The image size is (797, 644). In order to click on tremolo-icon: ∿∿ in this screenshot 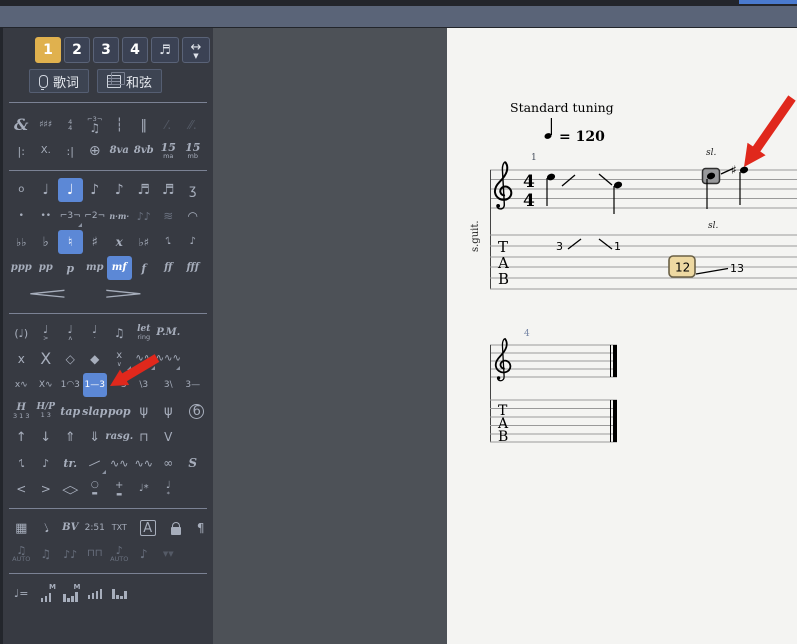, I will do `click(119, 463)`.